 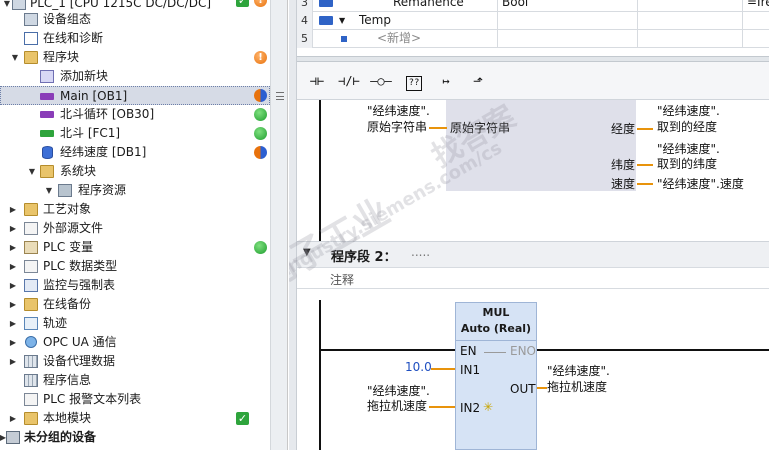 I want to click on tree-item-watch-force-tables: ▶ 监控与强制表, so click(x=135, y=285).